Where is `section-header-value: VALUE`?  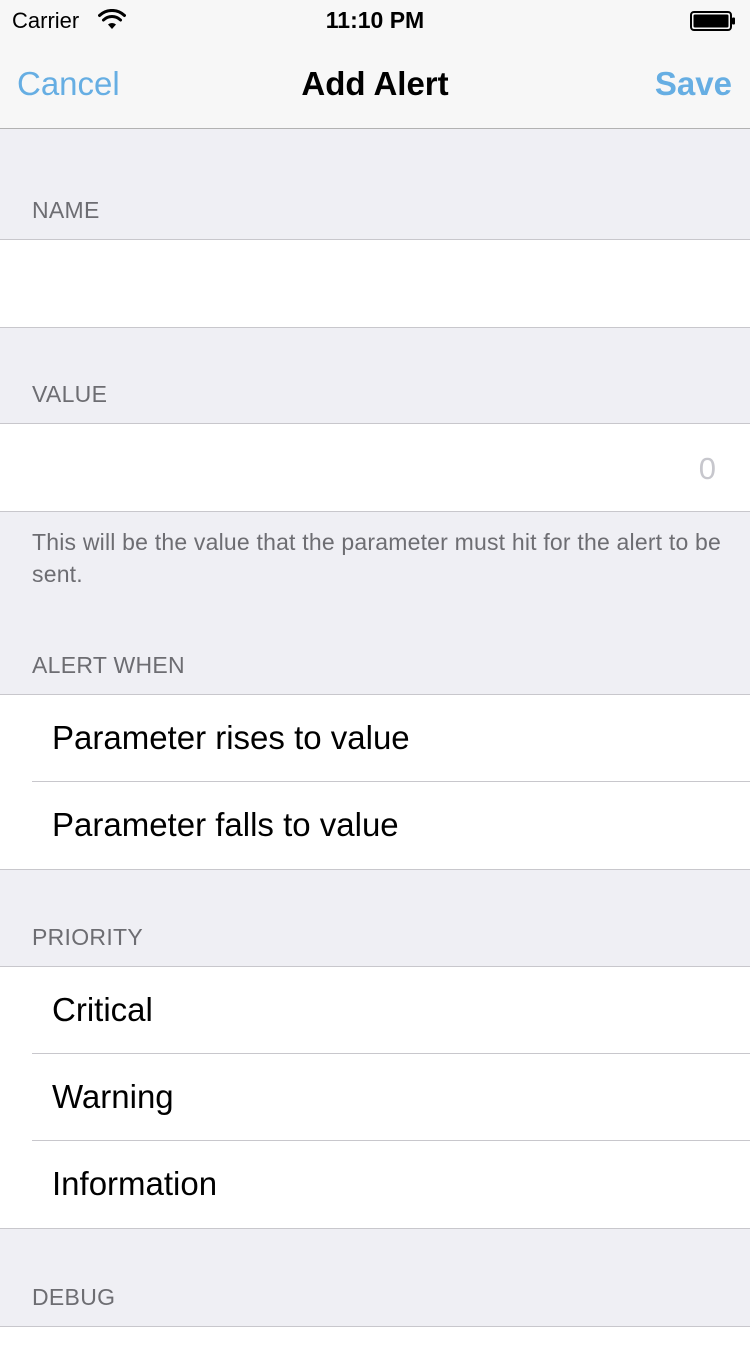 section-header-value: VALUE is located at coordinates (70, 394).